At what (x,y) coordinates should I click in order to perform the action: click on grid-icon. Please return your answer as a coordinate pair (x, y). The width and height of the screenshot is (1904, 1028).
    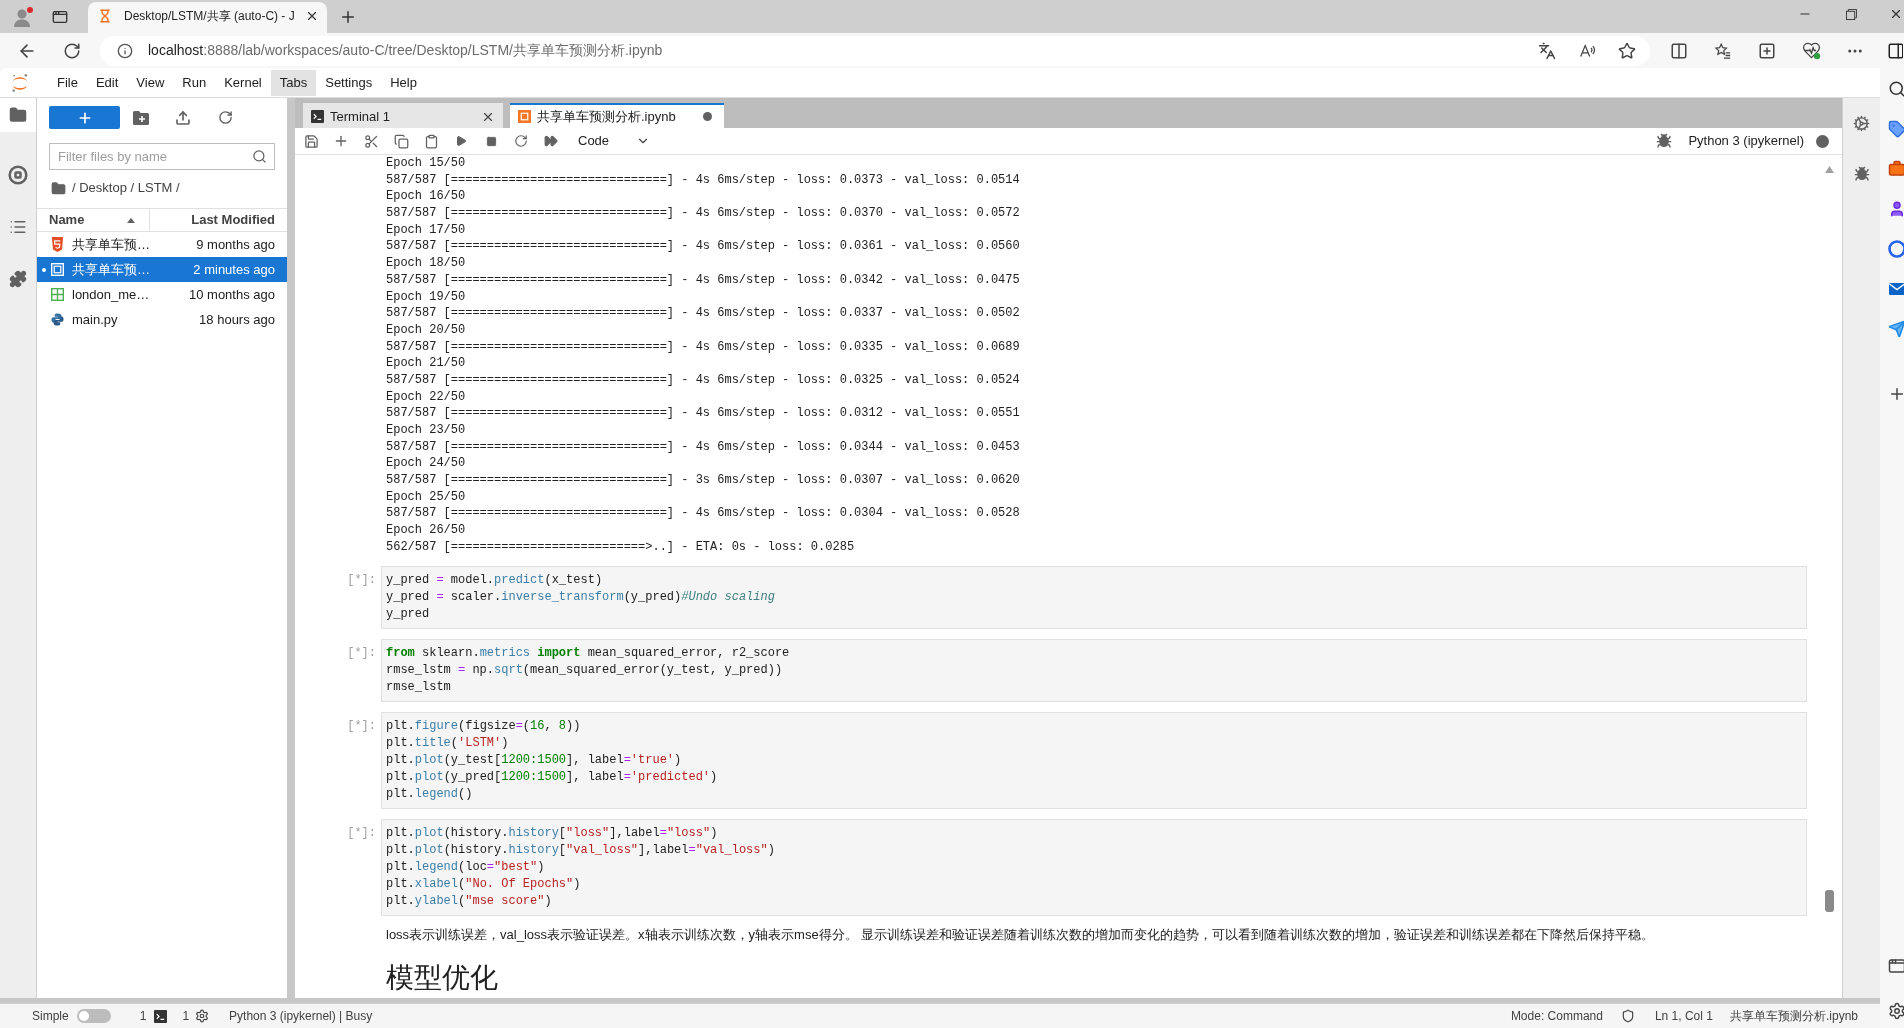
    Looking at the image, I should click on (57, 294).